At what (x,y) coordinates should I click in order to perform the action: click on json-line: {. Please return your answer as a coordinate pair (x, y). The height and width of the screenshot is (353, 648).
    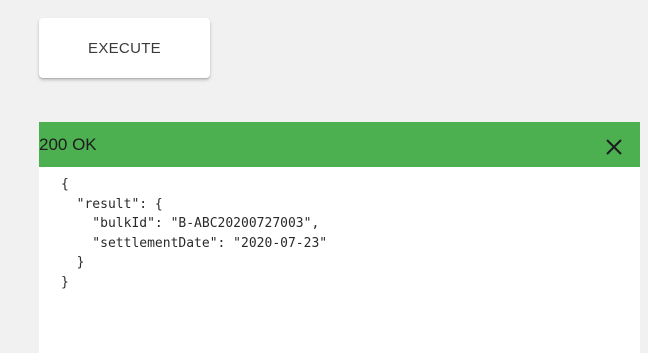
    Looking at the image, I should click on (65, 184).